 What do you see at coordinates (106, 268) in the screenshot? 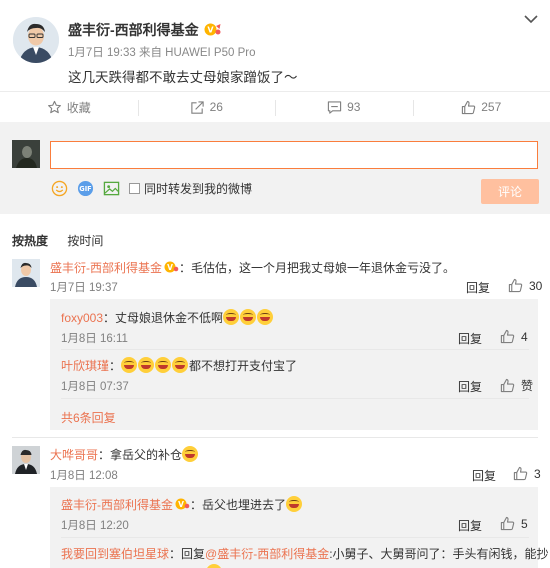
I see `comment-author: 盛丰衍-西部利得基金` at bounding box center [106, 268].